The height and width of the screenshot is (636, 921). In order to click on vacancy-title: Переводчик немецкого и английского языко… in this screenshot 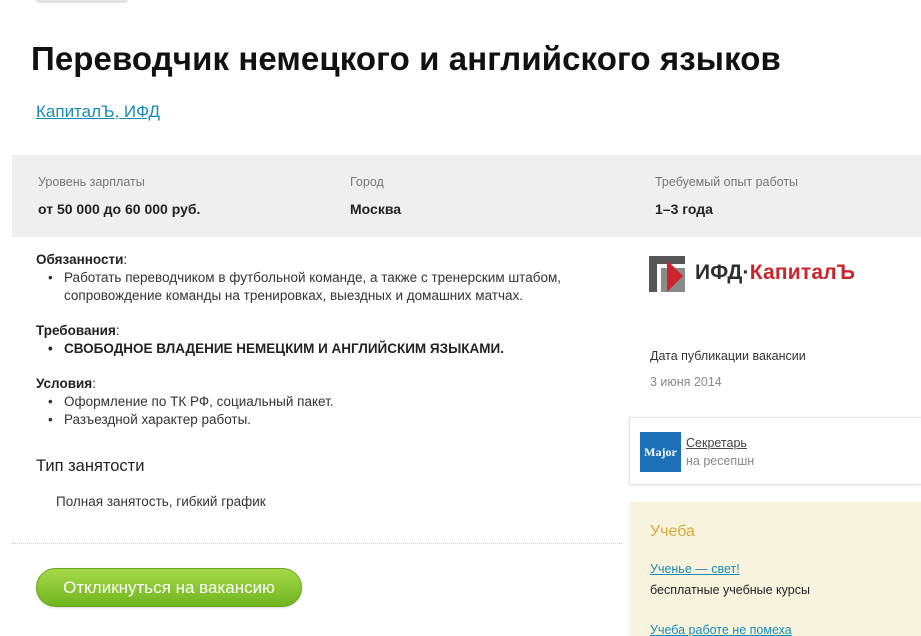, I will do `click(406, 58)`.